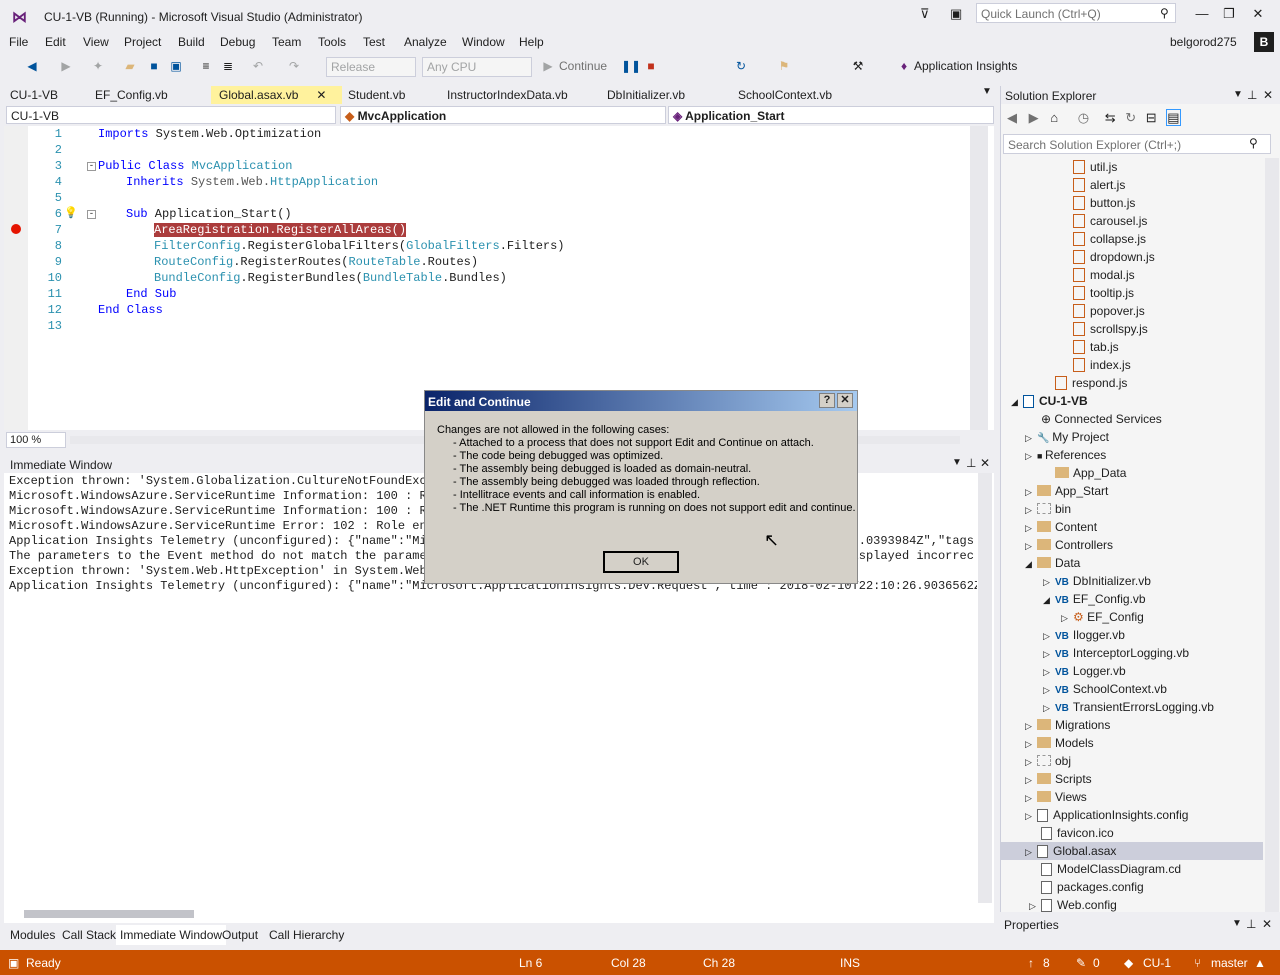 The image size is (1280, 975). I want to click on menu-debug: Debug, so click(237, 42).